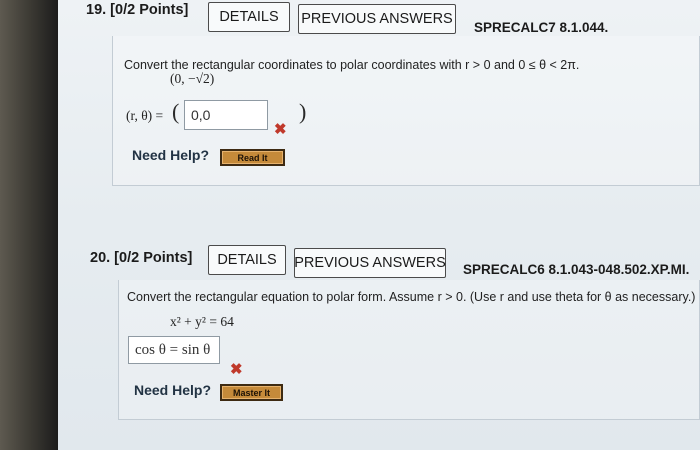 The width and height of the screenshot is (700, 450). I want to click on q20-red-x-icon: ✖, so click(236, 369).